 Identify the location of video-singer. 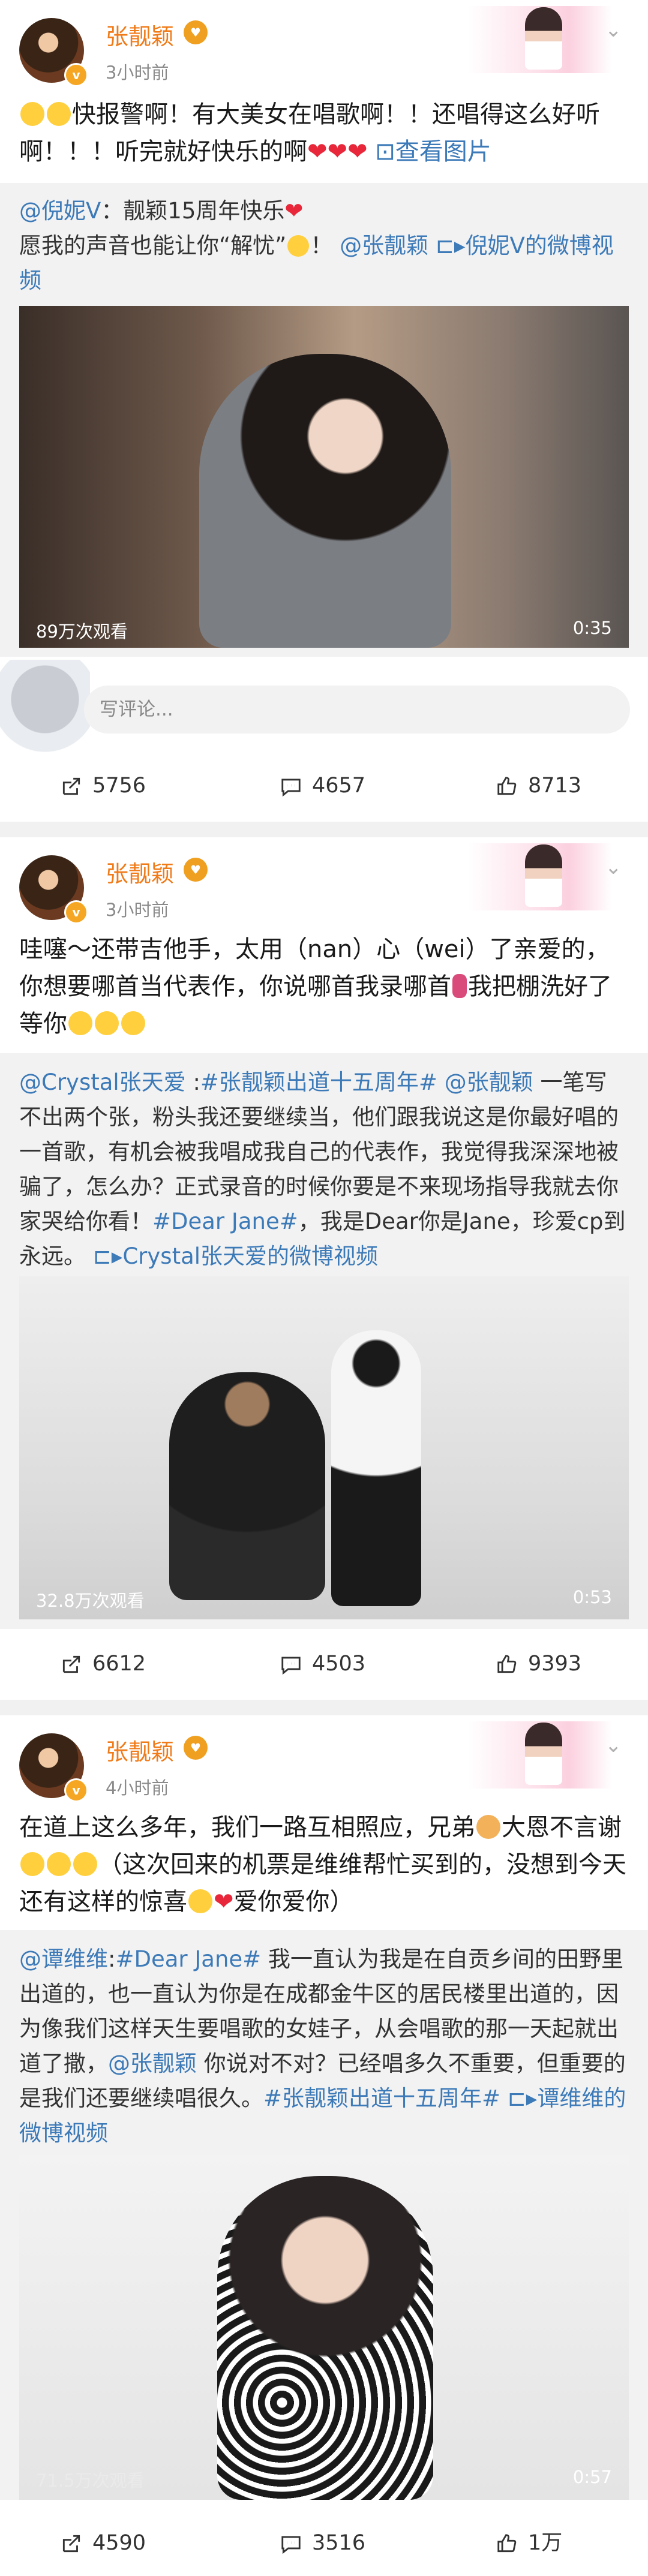
(376, 1468).